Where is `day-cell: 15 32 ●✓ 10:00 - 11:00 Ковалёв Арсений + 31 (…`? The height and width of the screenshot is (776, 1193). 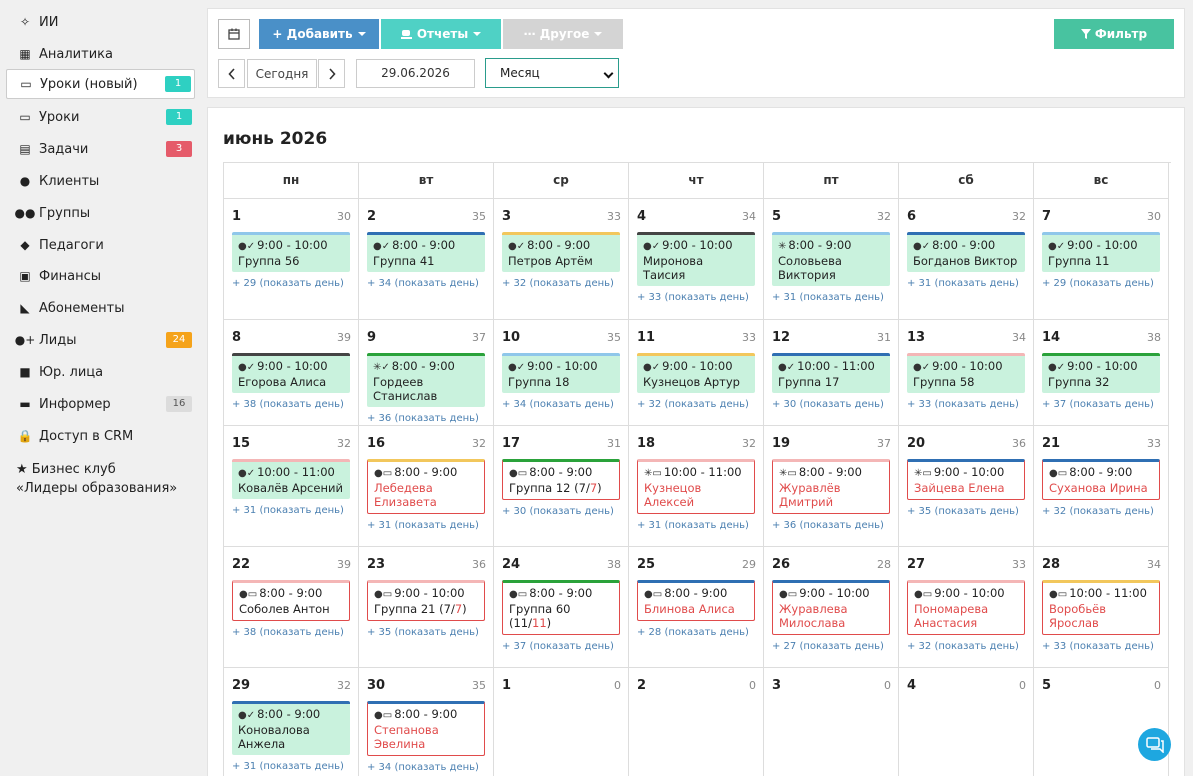 day-cell: 15 32 ●✓ 10:00 - 11:00 Ковалёв Арсений + 31 (… is located at coordinates (291, 486).